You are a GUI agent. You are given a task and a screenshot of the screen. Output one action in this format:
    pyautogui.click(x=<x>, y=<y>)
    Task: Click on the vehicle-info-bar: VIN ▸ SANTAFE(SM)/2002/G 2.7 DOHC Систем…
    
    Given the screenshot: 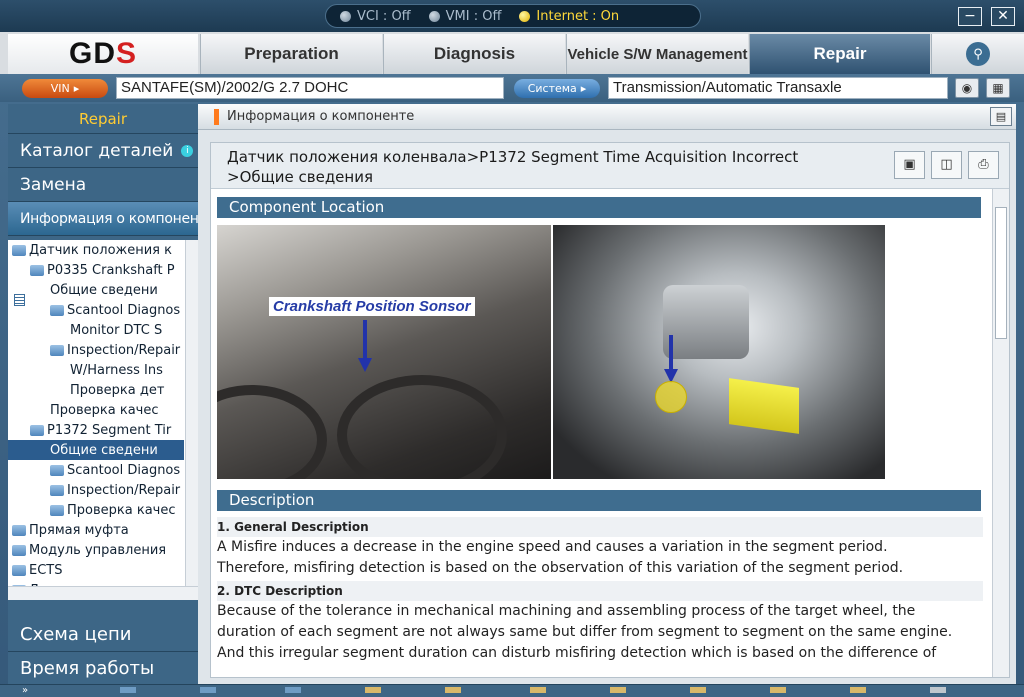 What is the action you would take?
    pyautogui.click(x=512, y=88)
    